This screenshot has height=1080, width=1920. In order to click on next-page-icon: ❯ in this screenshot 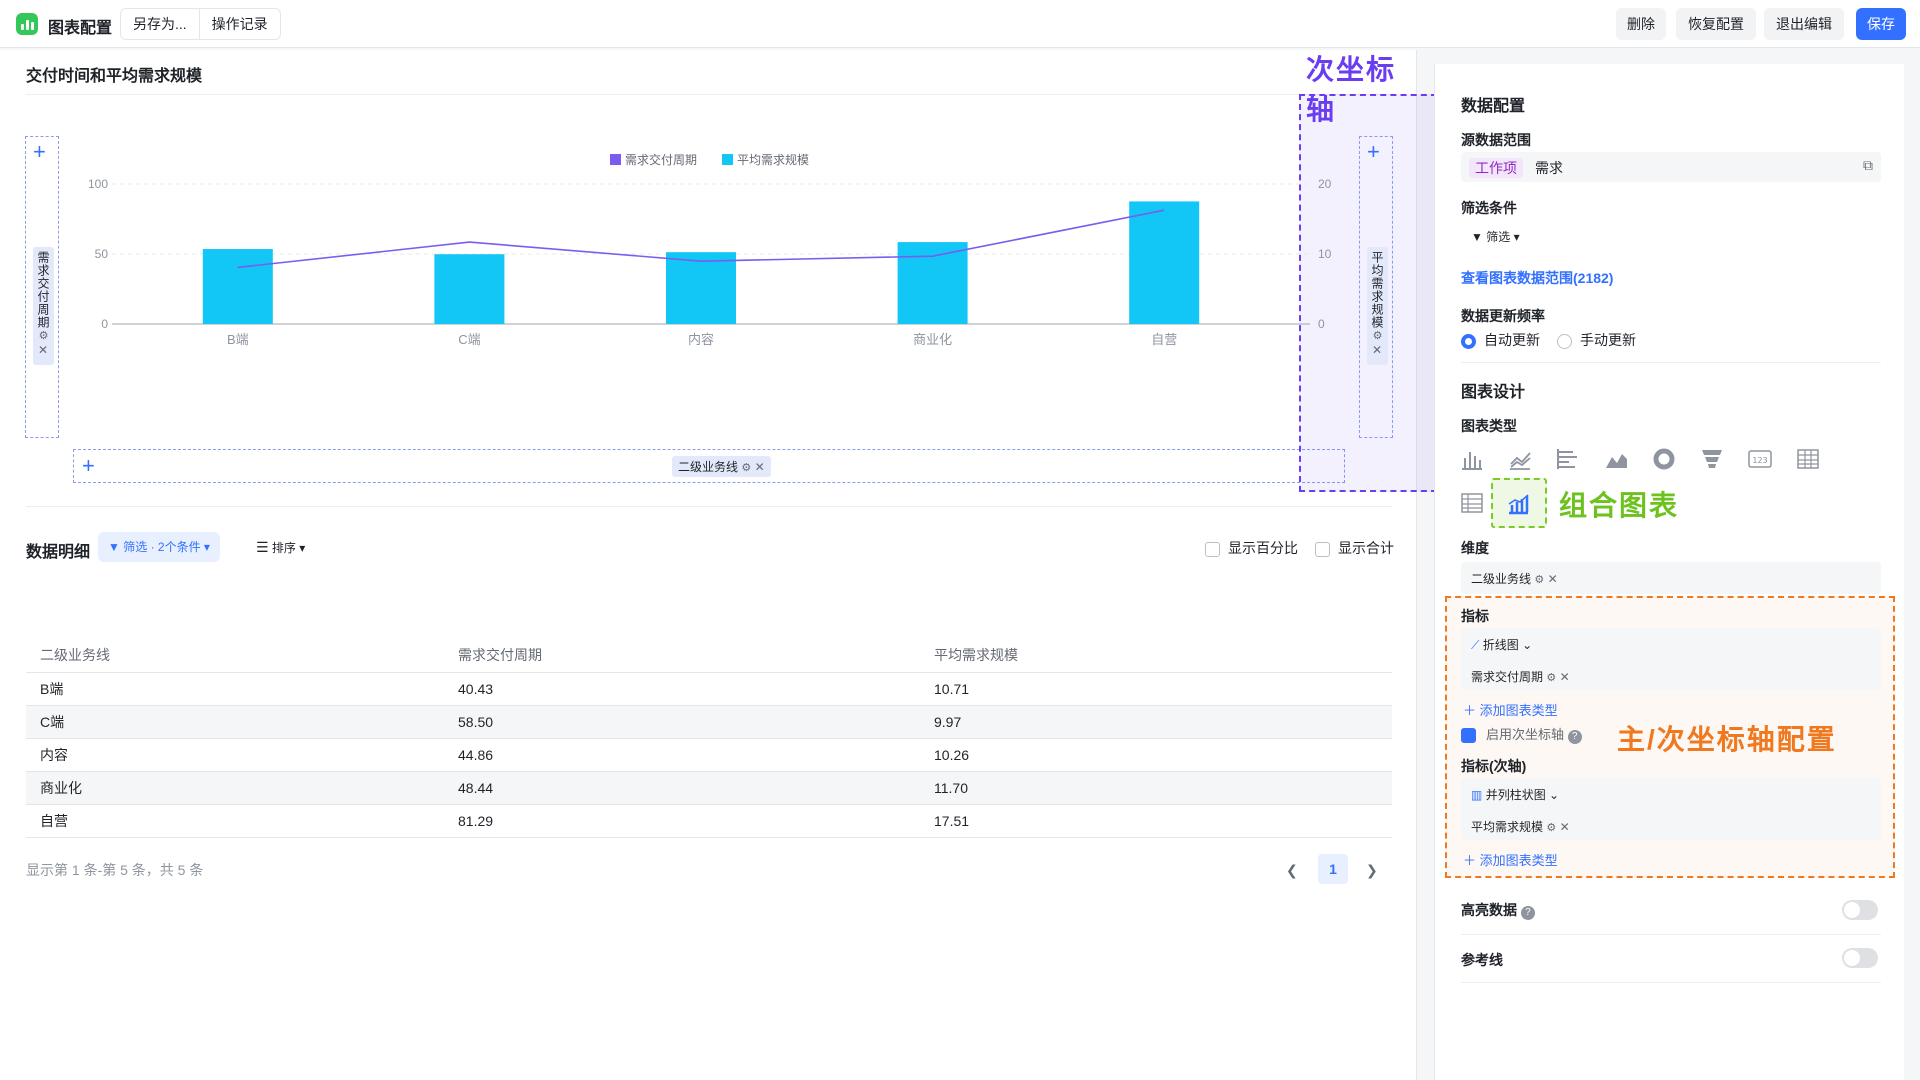, I will do `click(1372, 870)`.